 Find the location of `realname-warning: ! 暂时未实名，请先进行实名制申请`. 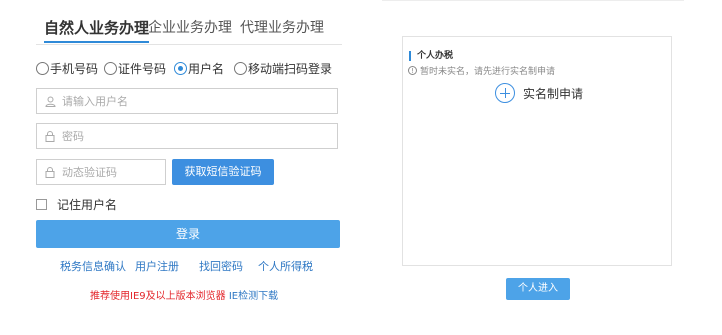

realname-warning: ! 暂时未实名，请先进行实名制申请 is located at coordinates (481, 70).